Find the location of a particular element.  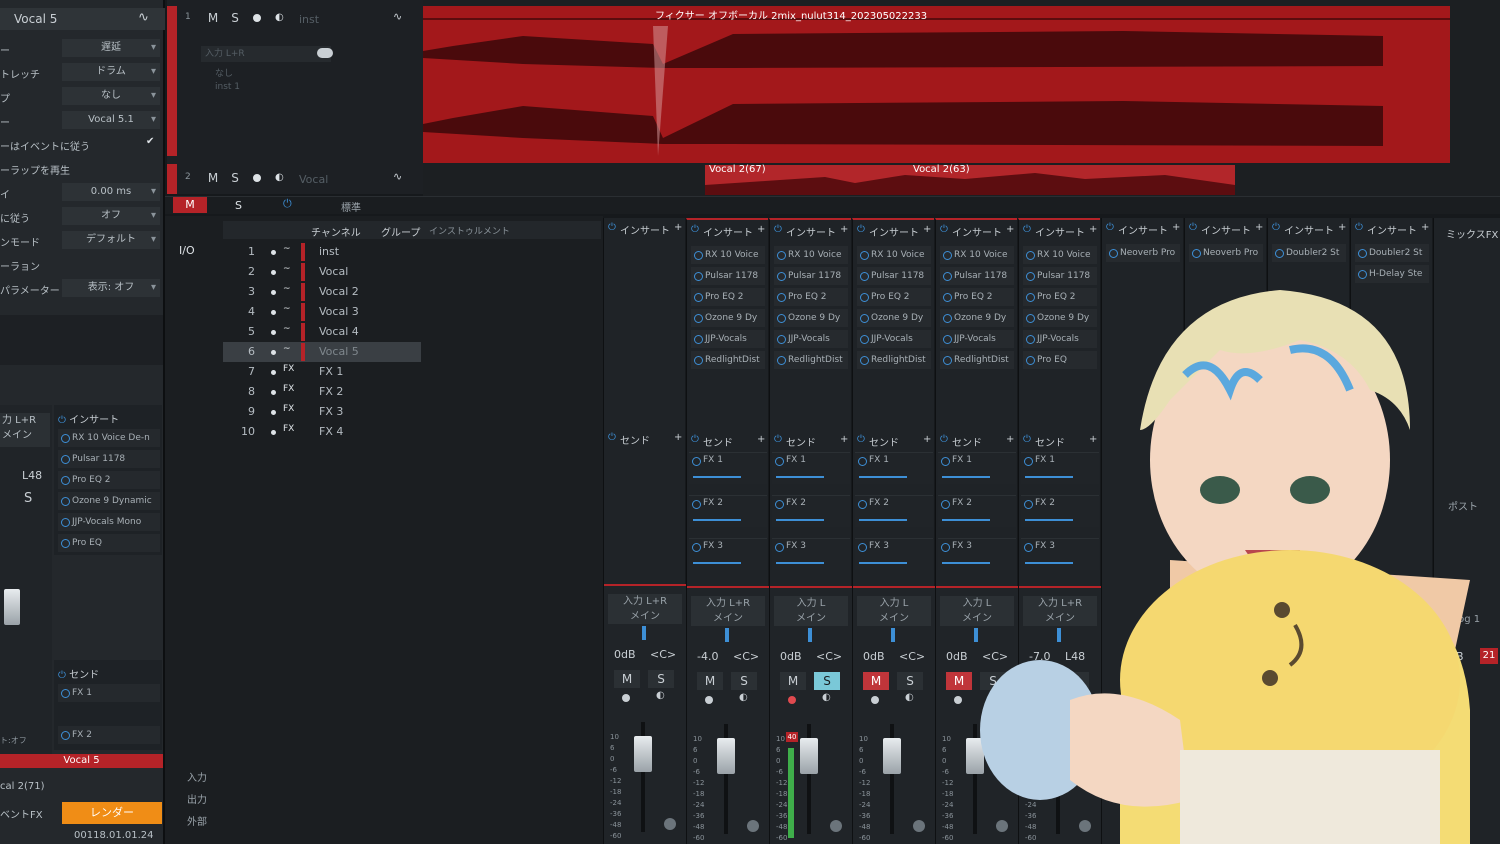

inspector-row: プ なし is located at coordinates (81, 97).